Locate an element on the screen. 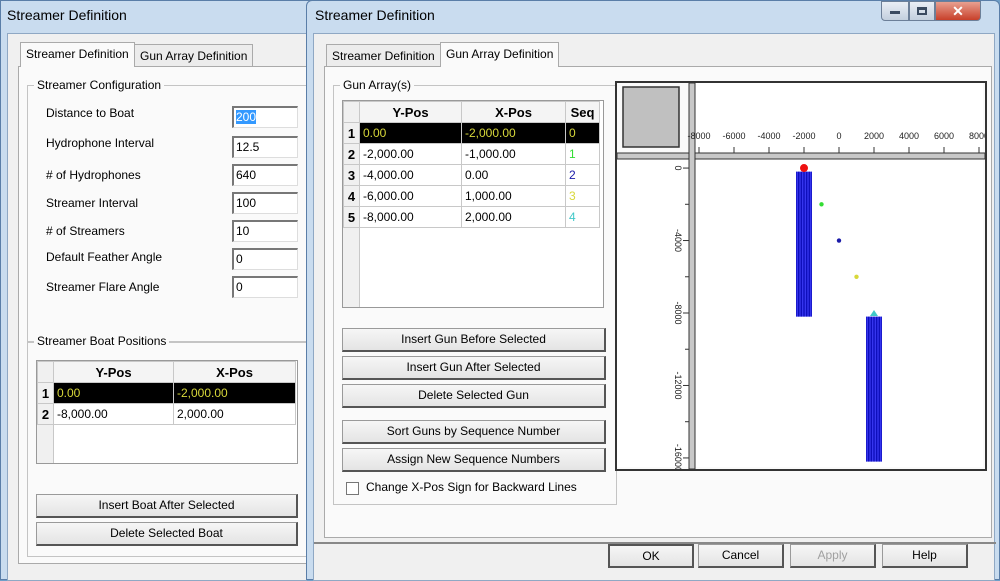  x-tick-label: 2000 is located at coordinates (874, 136).